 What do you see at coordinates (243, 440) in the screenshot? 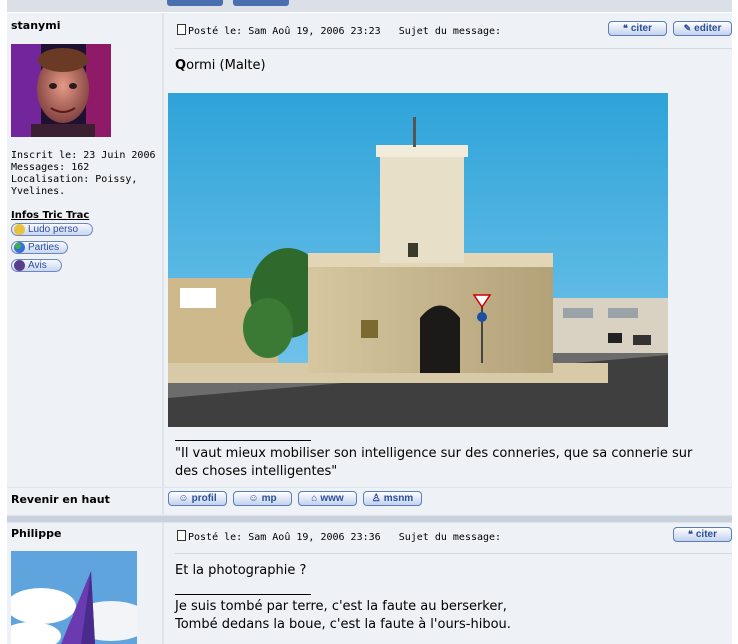
I see `post1-signature-line` at bounding box center [243, 440].